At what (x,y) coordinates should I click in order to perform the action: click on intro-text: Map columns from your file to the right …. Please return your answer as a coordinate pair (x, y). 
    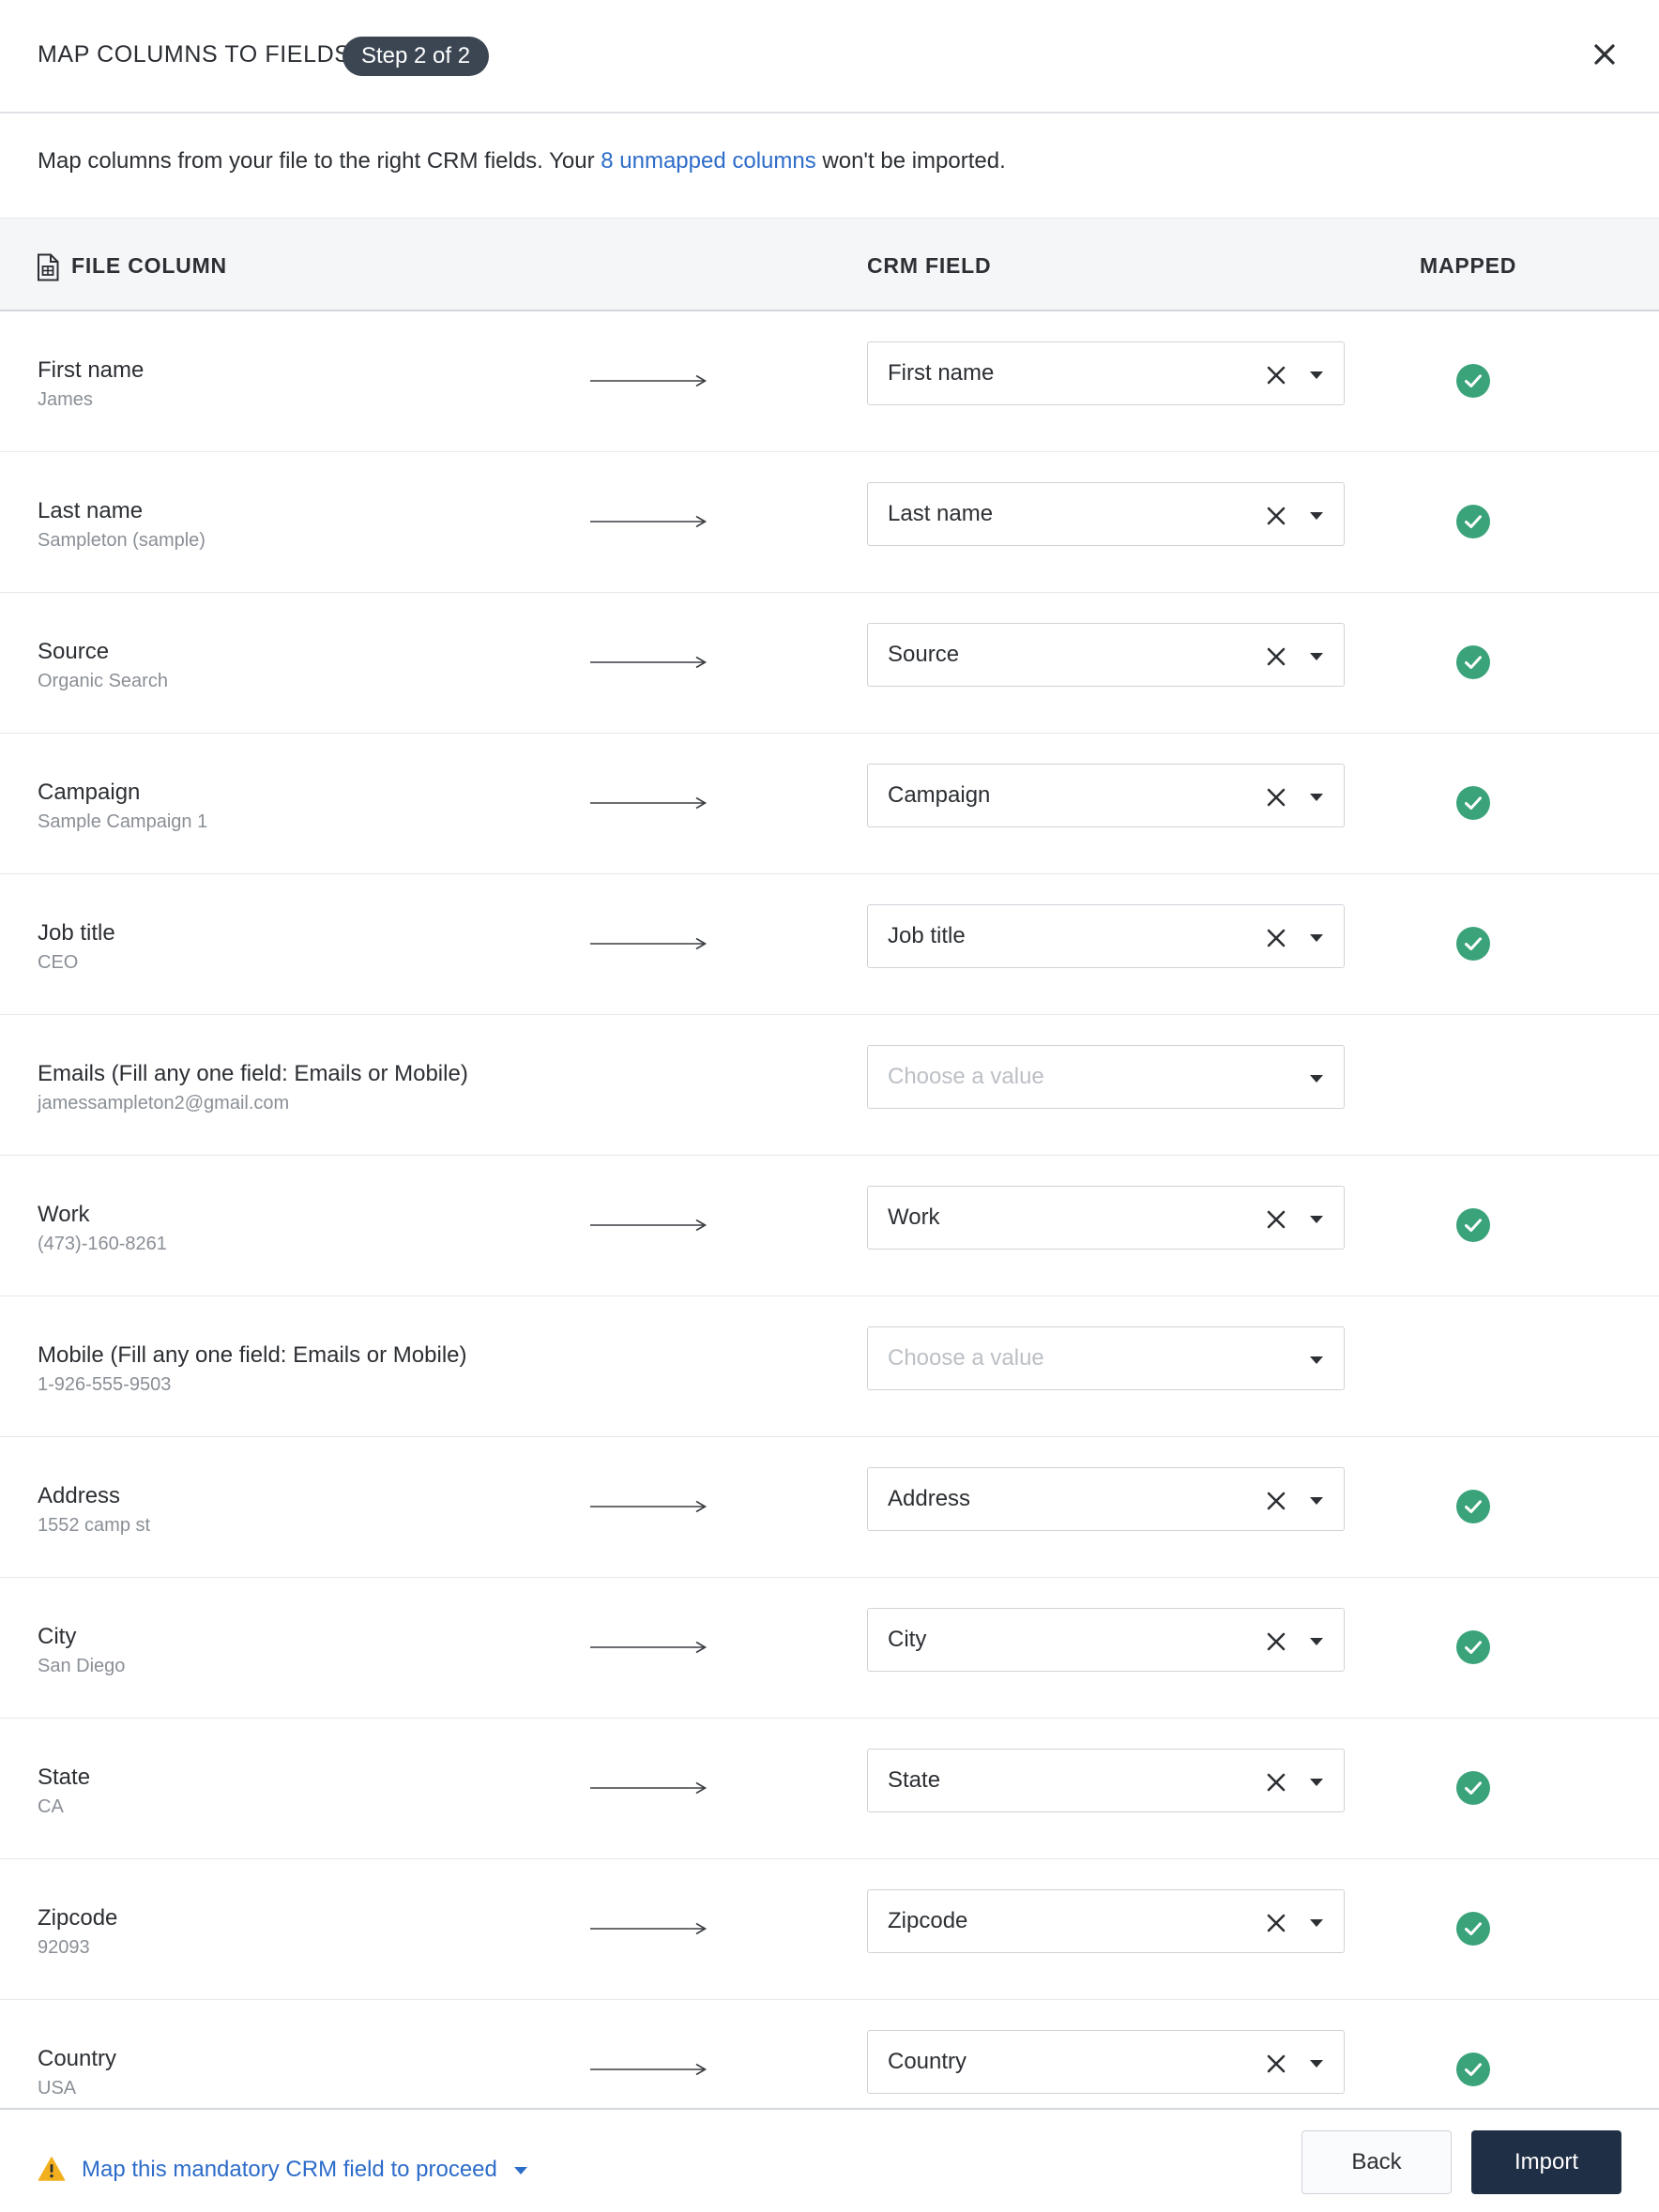
    Looking at the image, I should click on (522, 161).